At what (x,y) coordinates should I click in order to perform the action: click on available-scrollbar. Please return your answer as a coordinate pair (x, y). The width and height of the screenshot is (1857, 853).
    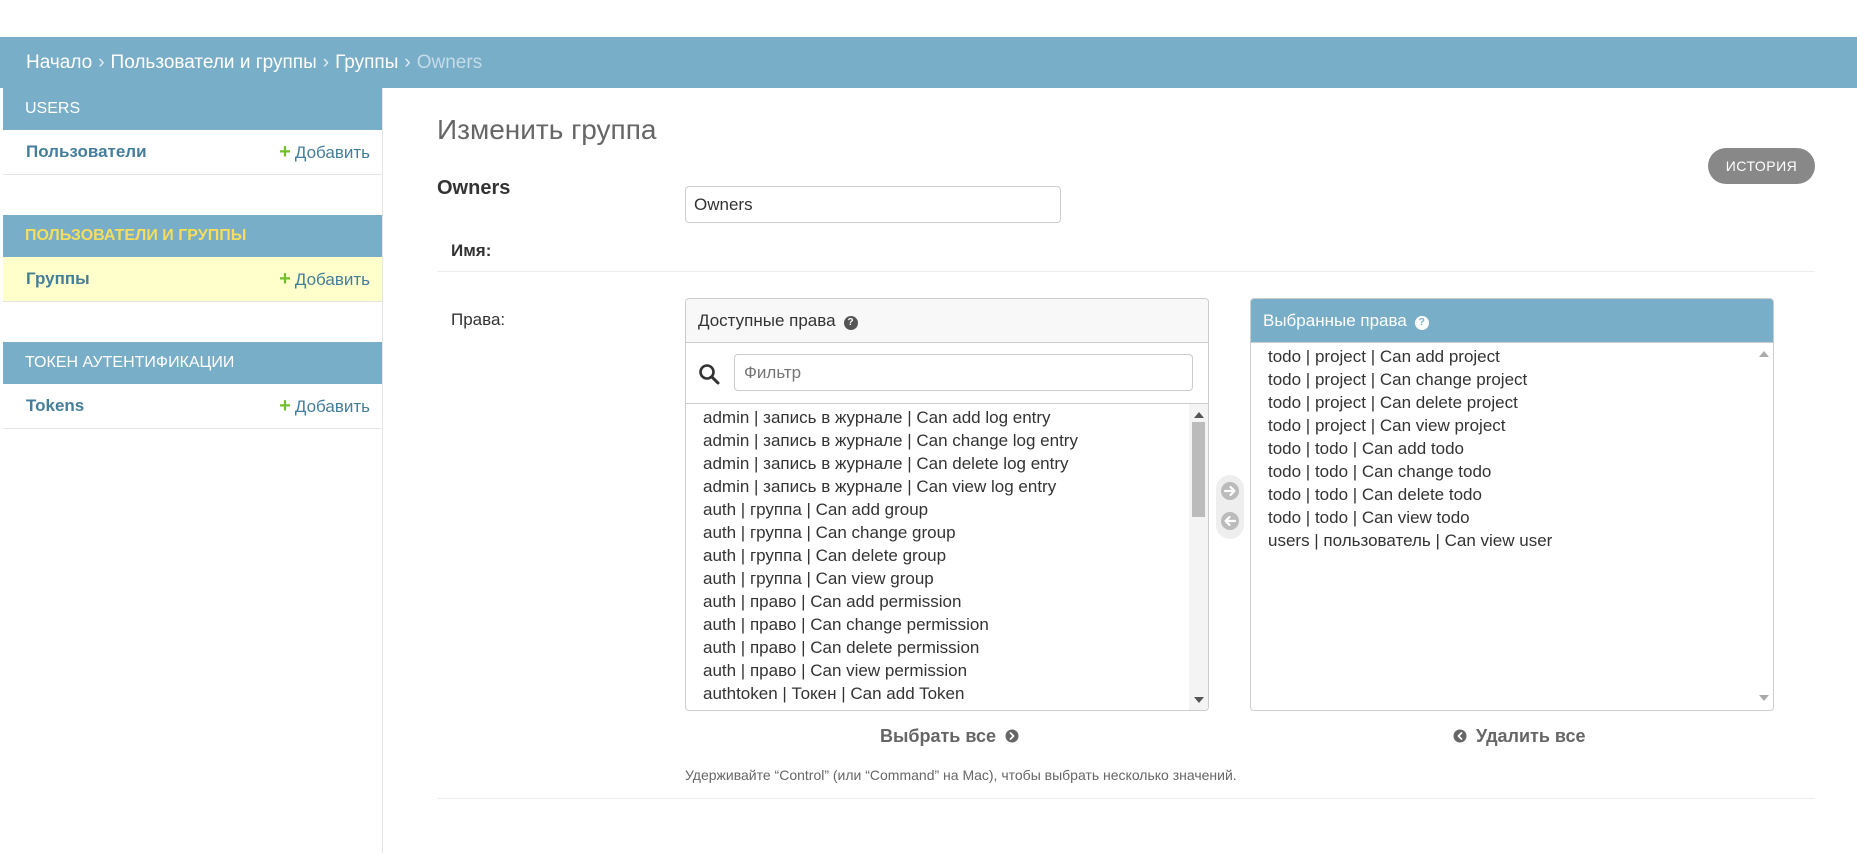
    Looking at the image, I should click on (1198, 557).